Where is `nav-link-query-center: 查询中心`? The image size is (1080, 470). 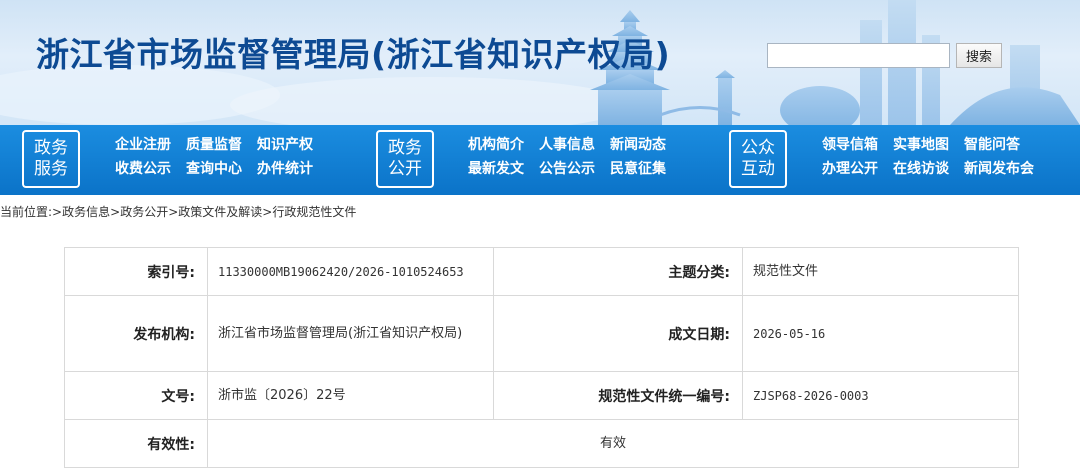 nav-link-query-center: 查询中心 is located at coordinates (214, 169).